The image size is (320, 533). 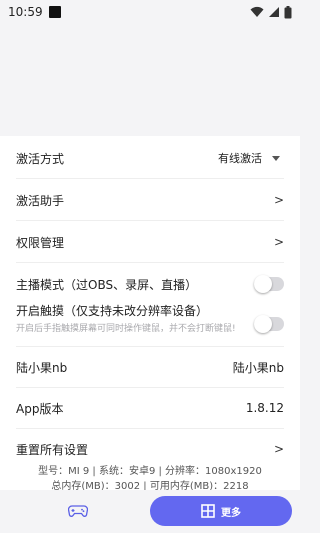 What do you see at coordinates (257, 11) in the screenshot?
I see `wifi-icon` at bounding box center [257, 11].